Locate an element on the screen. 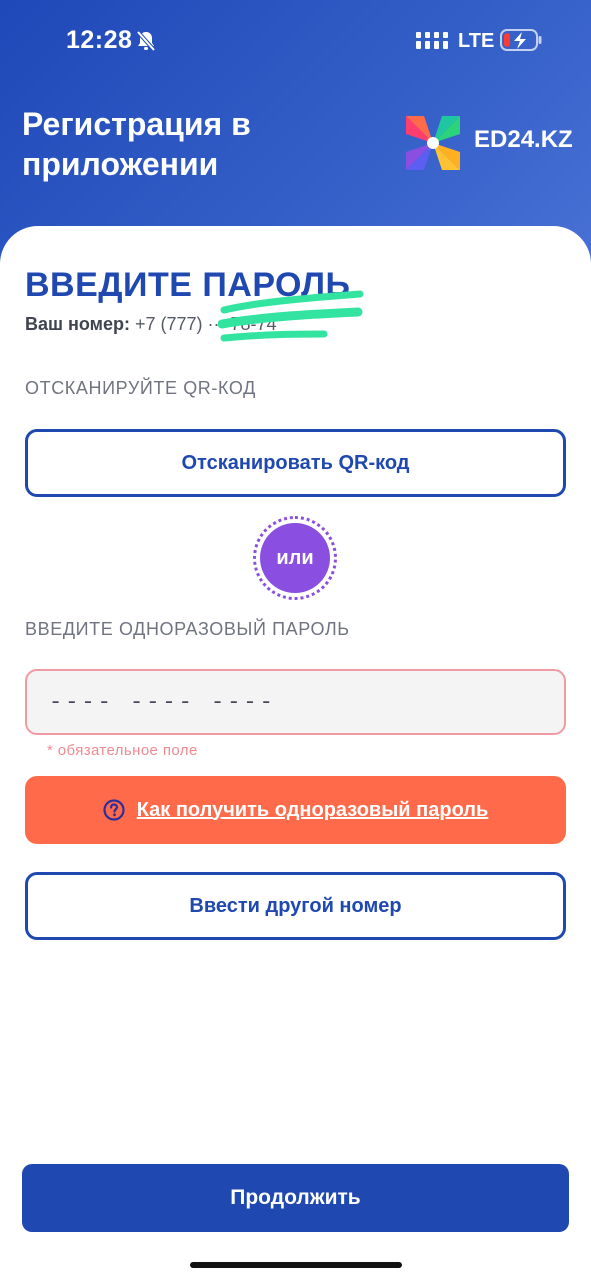  status-time: 12:28 is located at coordinates (99, 40).